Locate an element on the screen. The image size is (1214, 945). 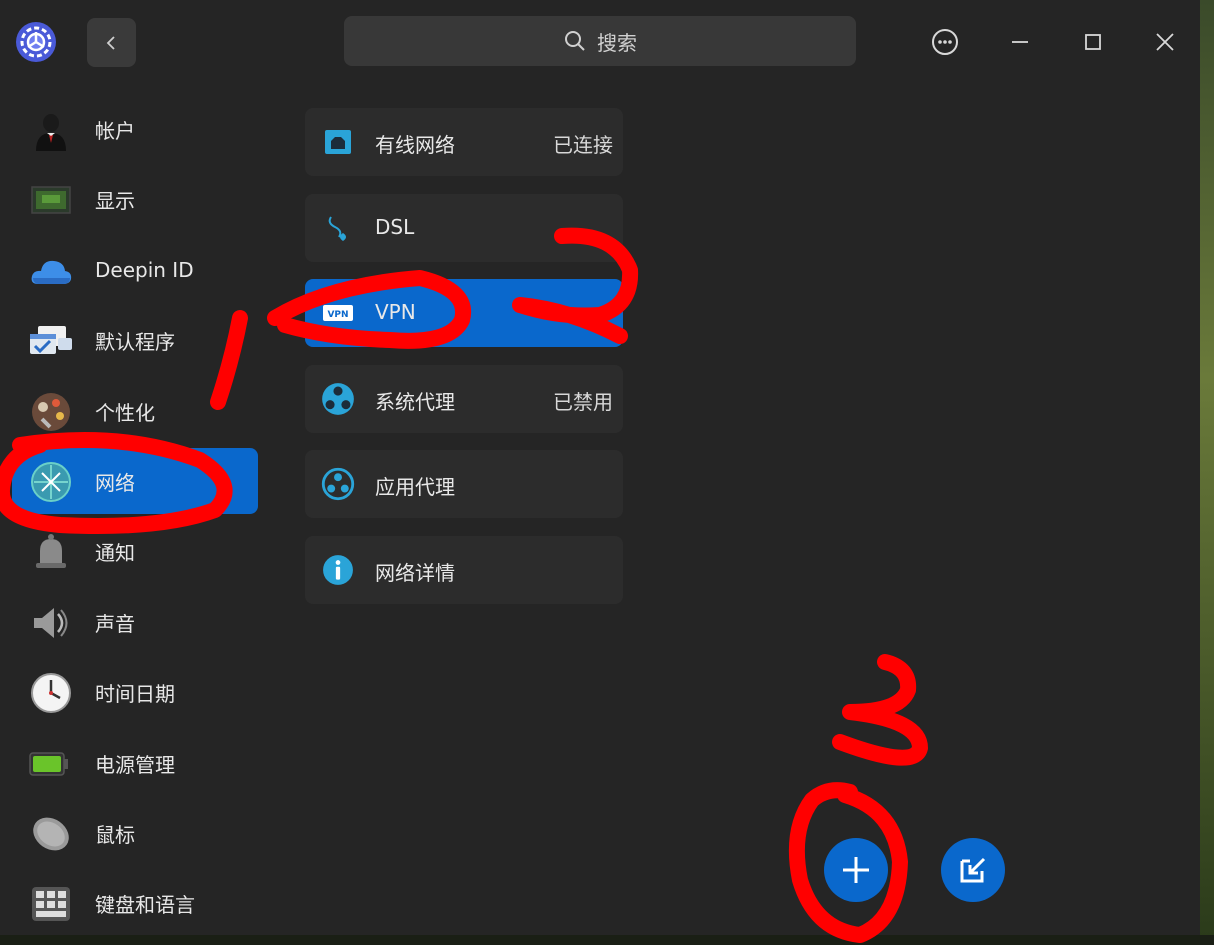
network-item-dsl: DSL is located at coordinates (464, 228).